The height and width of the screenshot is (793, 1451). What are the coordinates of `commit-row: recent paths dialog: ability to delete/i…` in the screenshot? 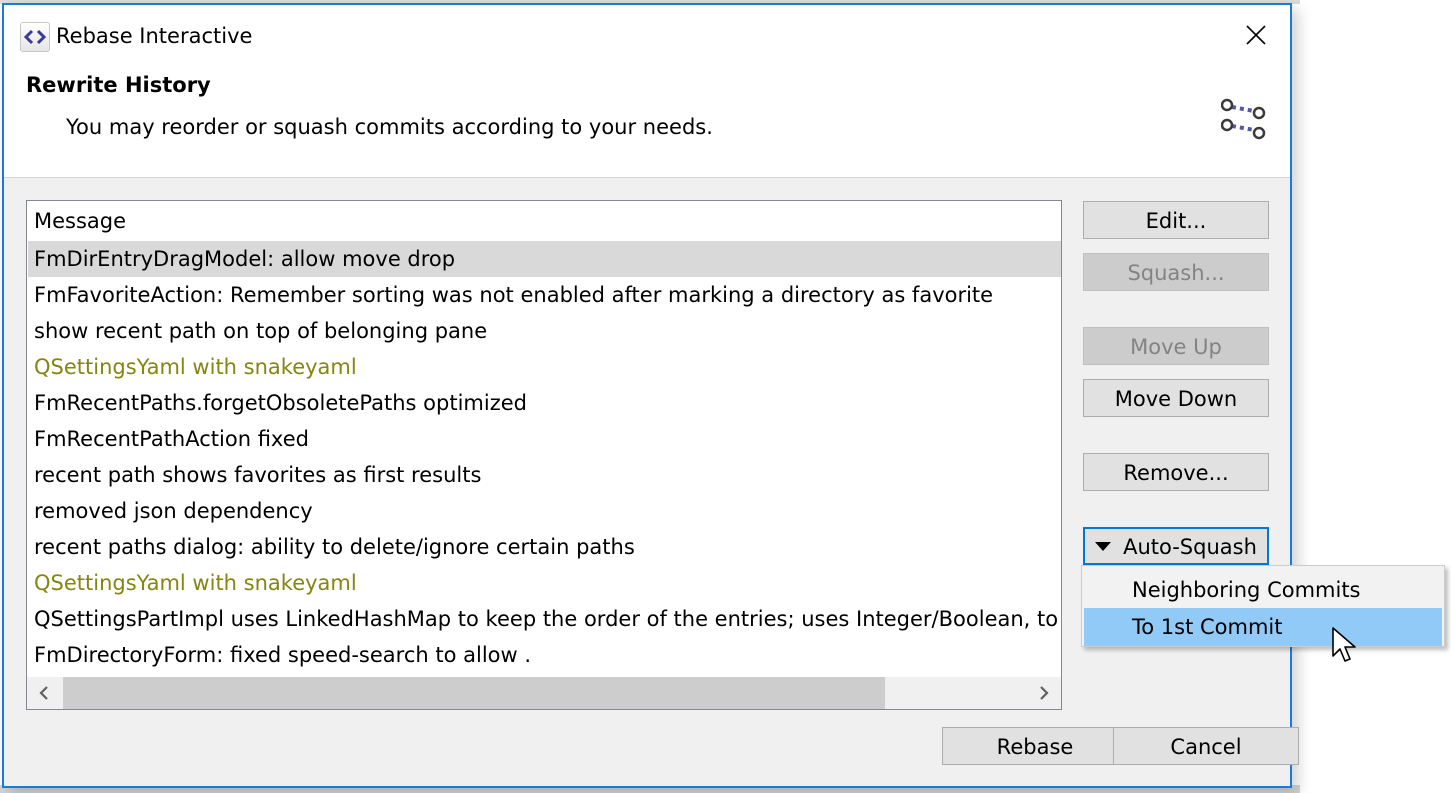 It's located at (544, 547).